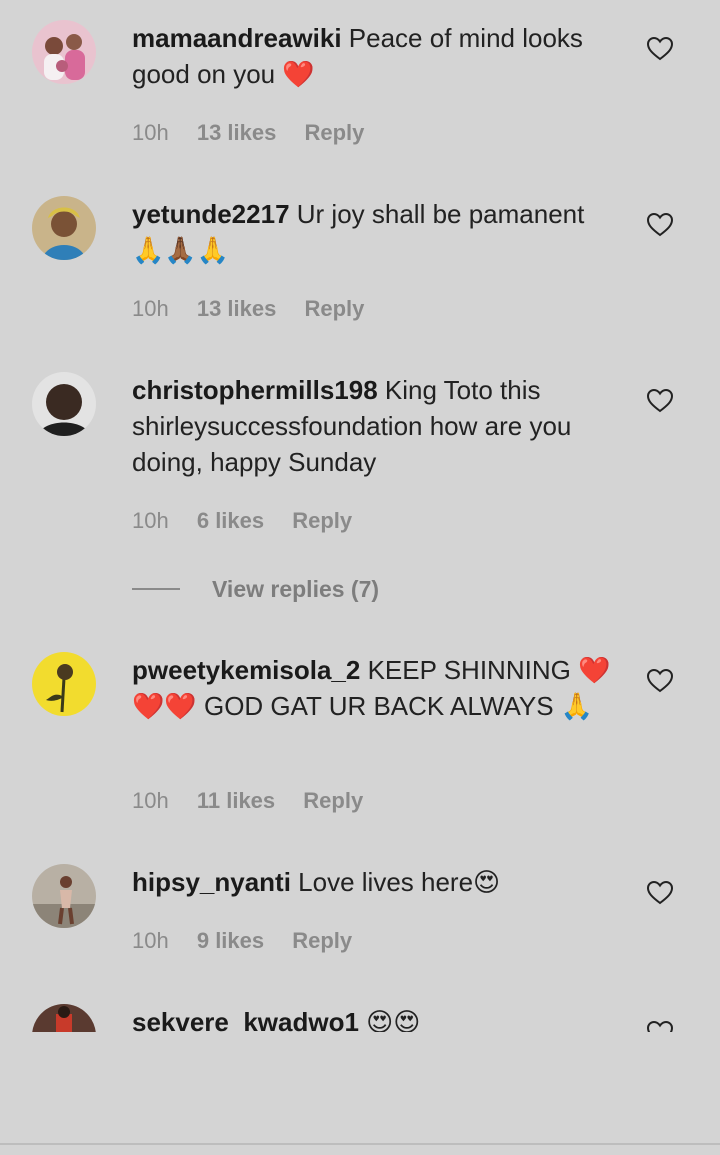  Describe the element at coordinates (393, 1019) in the screenshot. I see `comment-text: 😍😍` at that location.